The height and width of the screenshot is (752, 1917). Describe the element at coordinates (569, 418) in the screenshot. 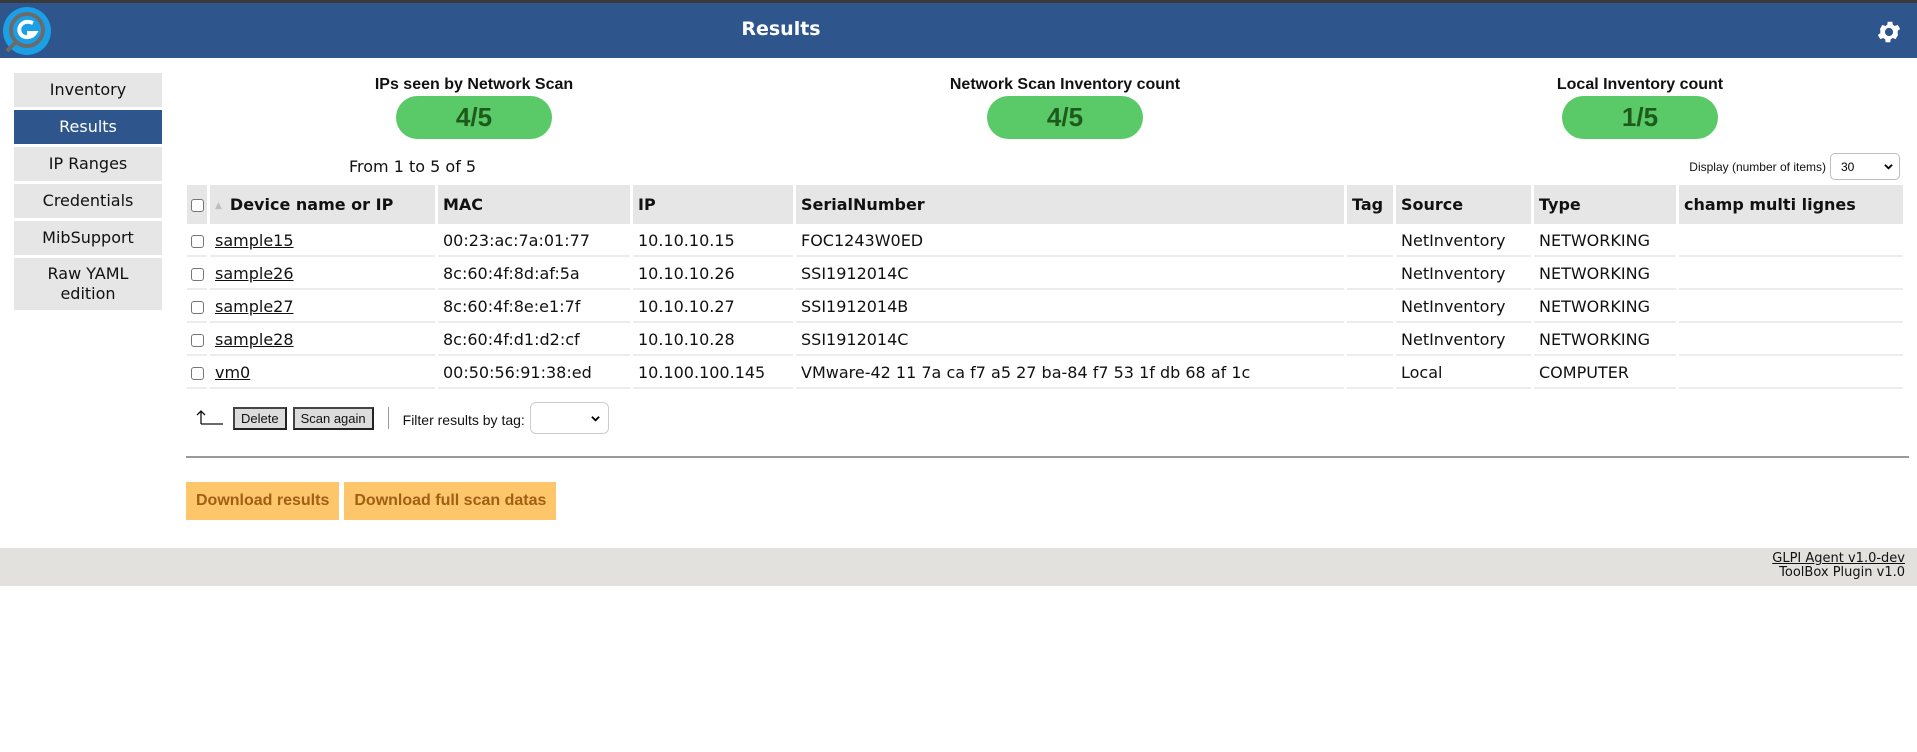

I see `filter-tag-select` at that location.